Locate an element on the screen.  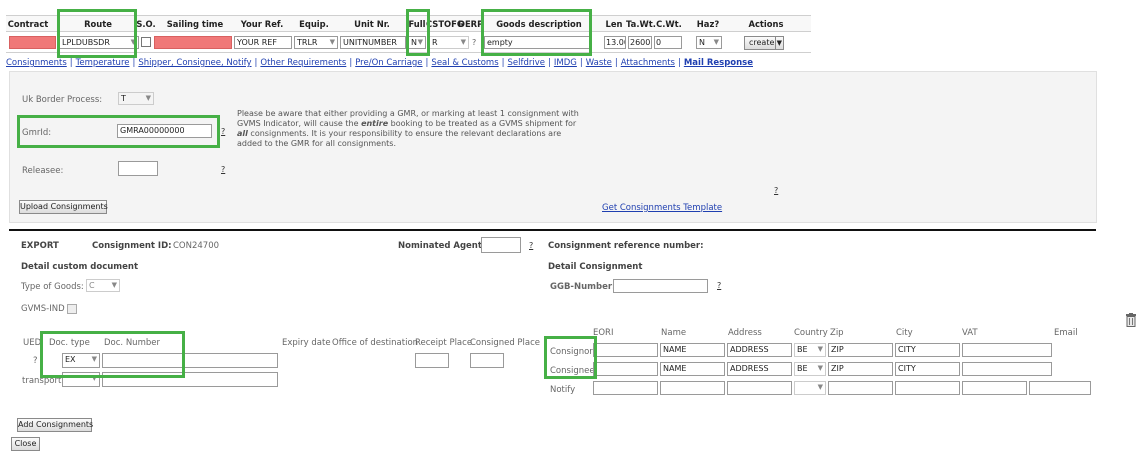
col-name: Name is located at coordinates (674, 333).